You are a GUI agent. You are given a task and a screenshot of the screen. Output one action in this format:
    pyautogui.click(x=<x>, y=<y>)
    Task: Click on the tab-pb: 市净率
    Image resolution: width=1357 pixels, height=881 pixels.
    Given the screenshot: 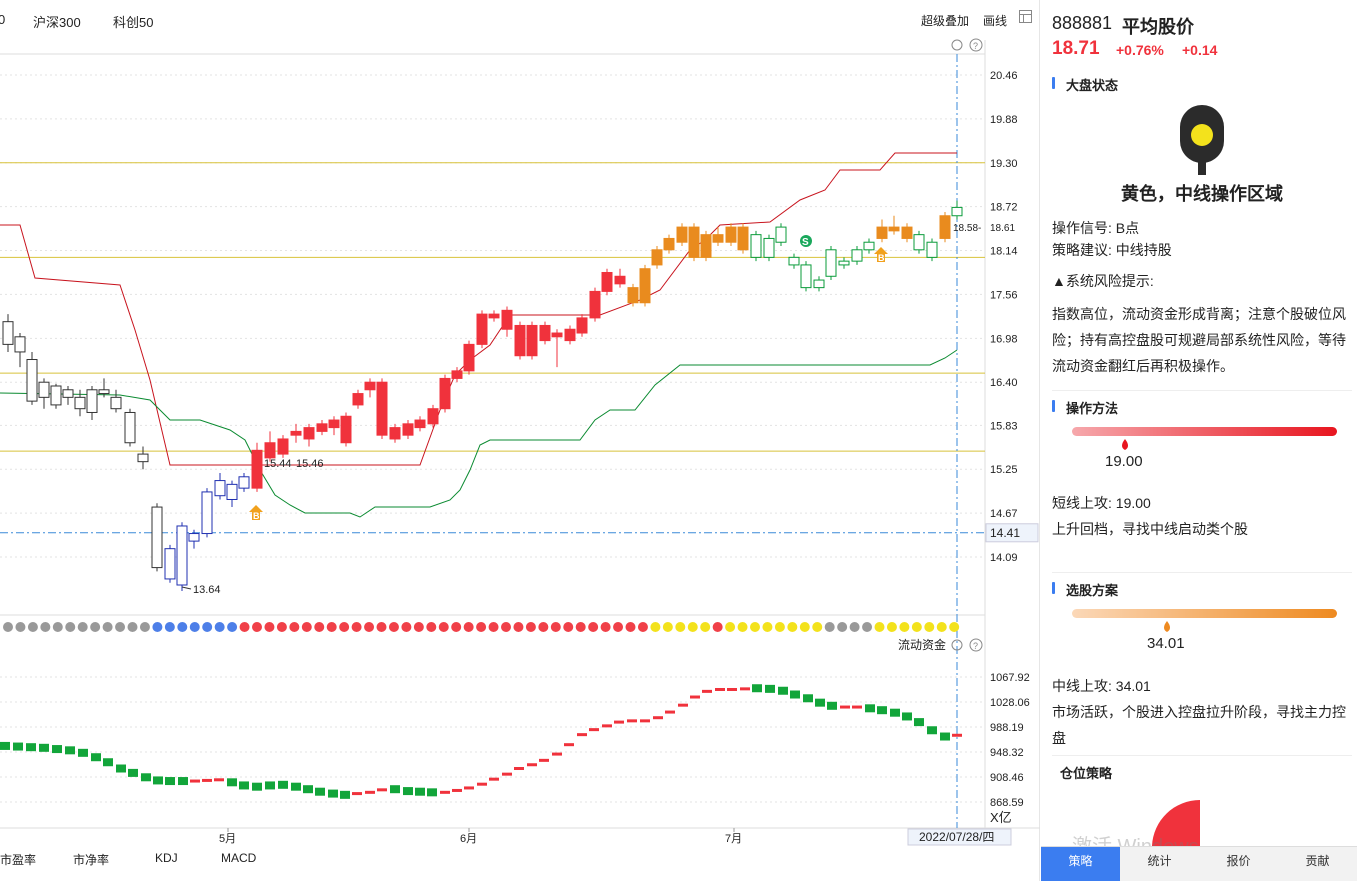 What is the action you would take?
    pyautogui.click(x=91, y=859)
    